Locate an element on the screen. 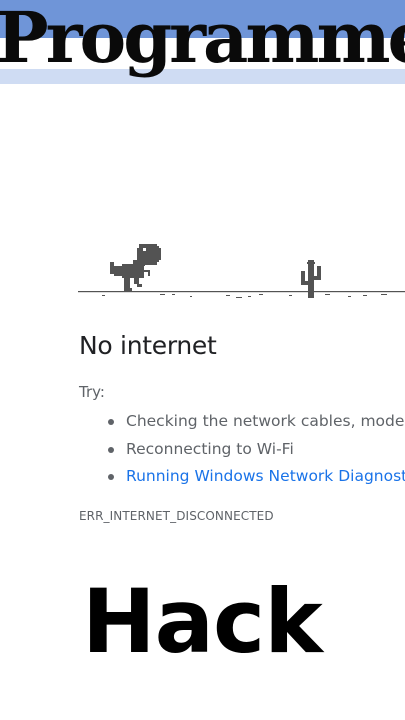  offline-game-scene is located at coordinates (241, 273).